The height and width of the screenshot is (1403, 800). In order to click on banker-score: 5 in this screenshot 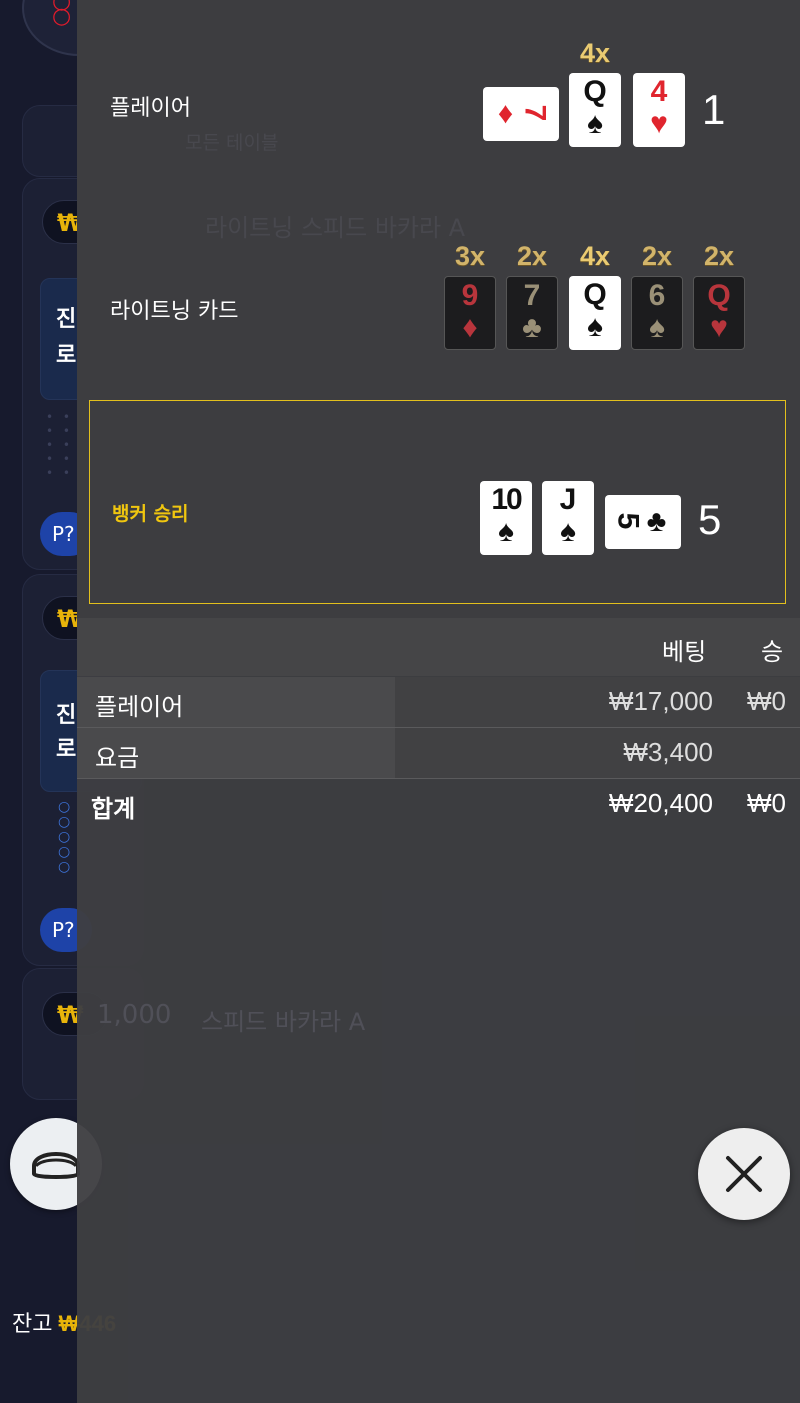, I will do `click(710, 519)`.